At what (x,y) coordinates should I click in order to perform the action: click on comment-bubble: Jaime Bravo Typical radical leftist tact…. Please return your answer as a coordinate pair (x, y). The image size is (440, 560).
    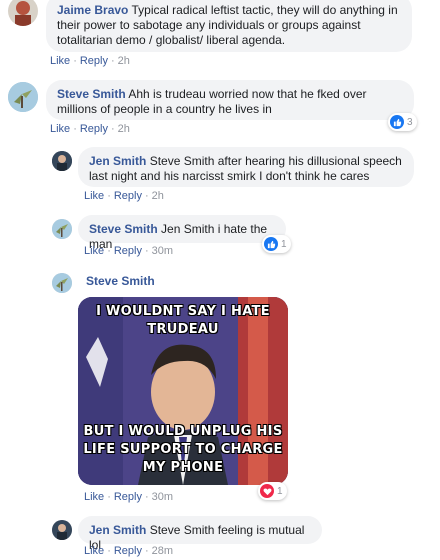
    Looking at the image, I should click on (229, 26).